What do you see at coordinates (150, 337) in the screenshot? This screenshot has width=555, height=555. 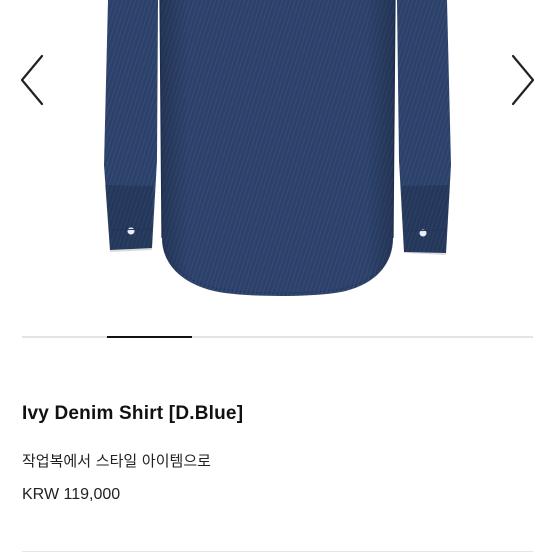 I see `gallery-progress-indicator` at bounding box center [150, 337].